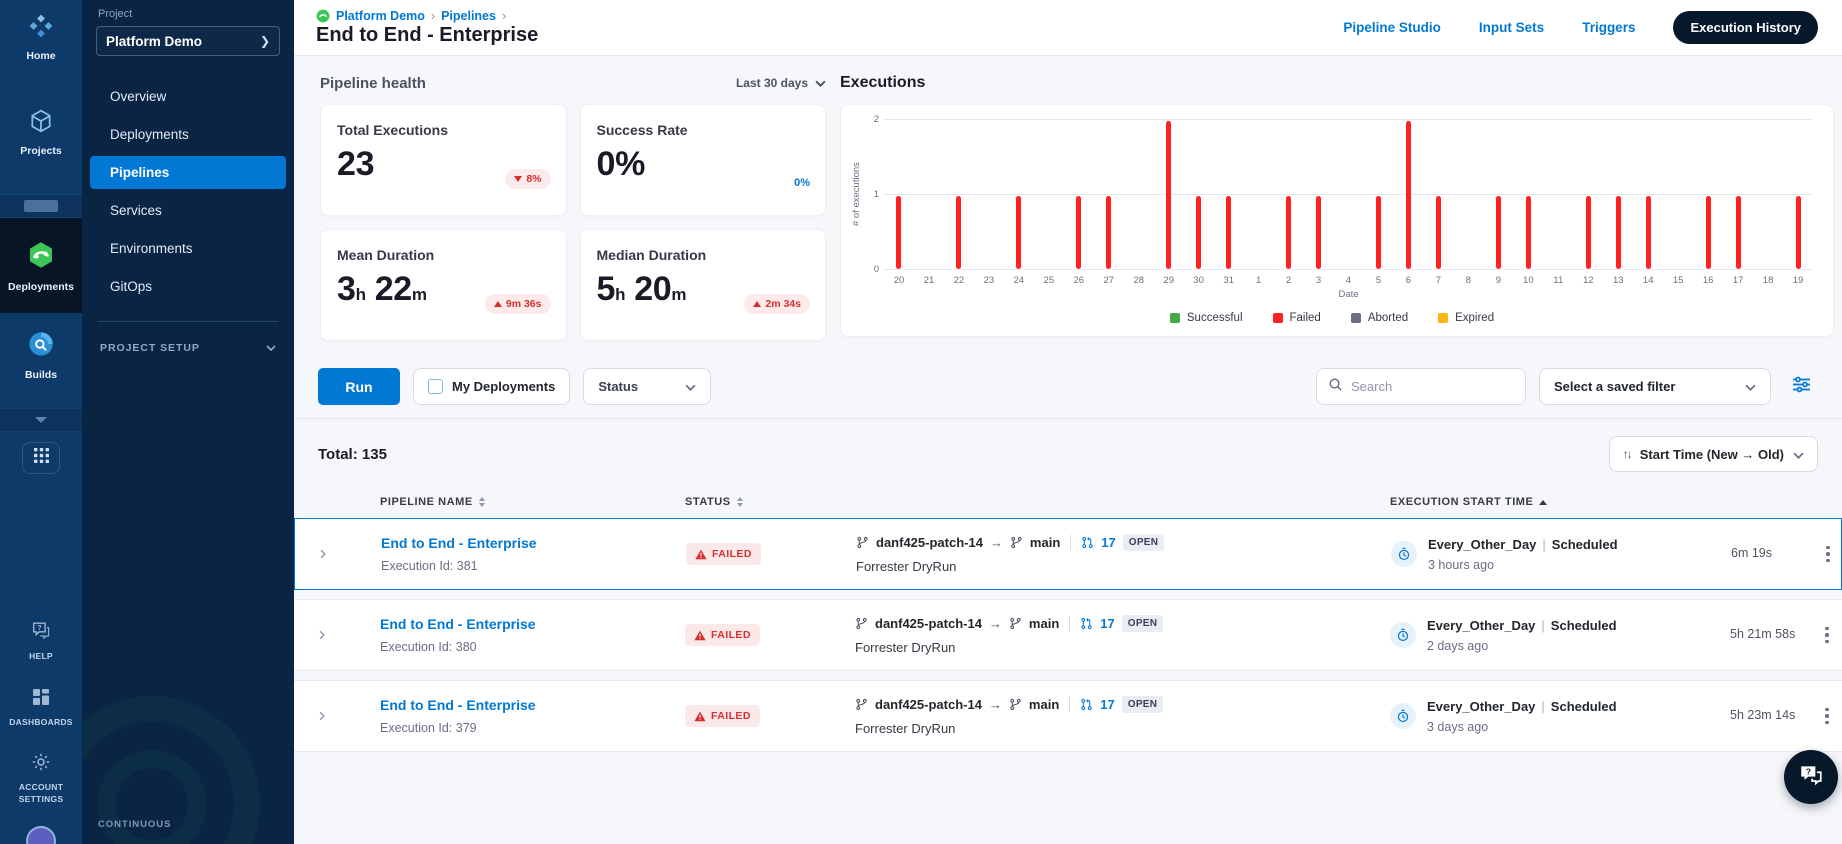  Describe the element at coordinates (1296, 318) in the screenshot. I see `legend-item-failed: Failed` at that location.